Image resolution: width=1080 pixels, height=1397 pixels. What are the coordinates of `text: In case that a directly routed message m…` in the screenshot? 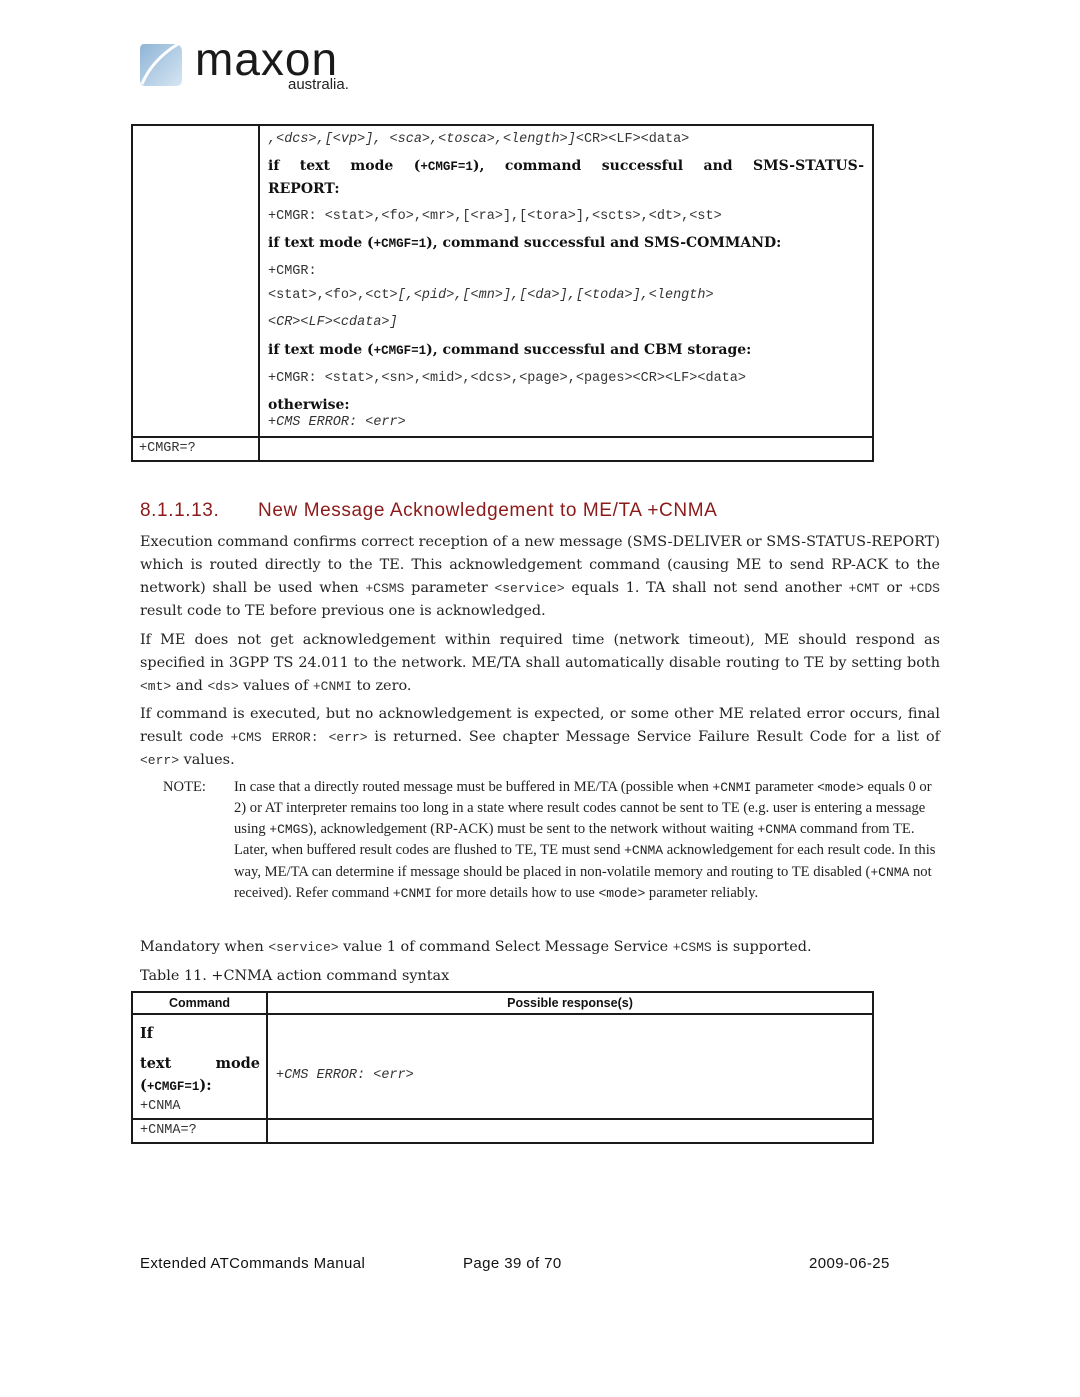 It's located at (473, 787).